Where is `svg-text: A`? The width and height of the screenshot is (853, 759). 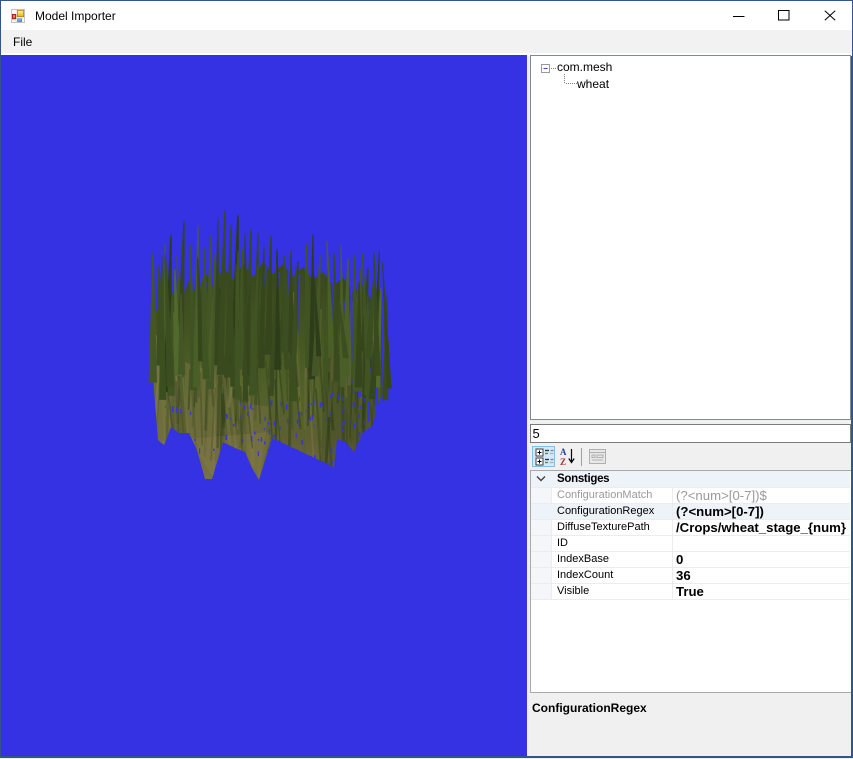 svg-text: A is located at coordinates (563, 452).